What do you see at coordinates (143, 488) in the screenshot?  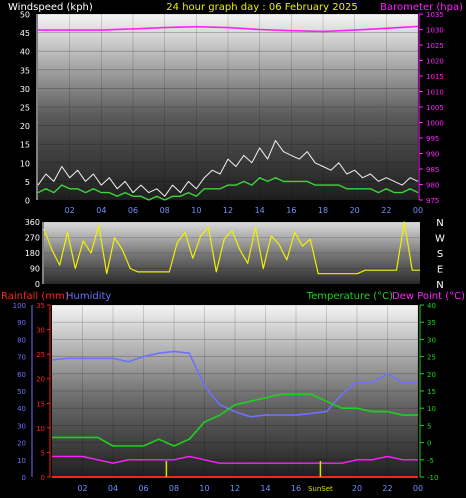 I see `panel3-time-tick-label: 06` at bounding box center [143, 488].